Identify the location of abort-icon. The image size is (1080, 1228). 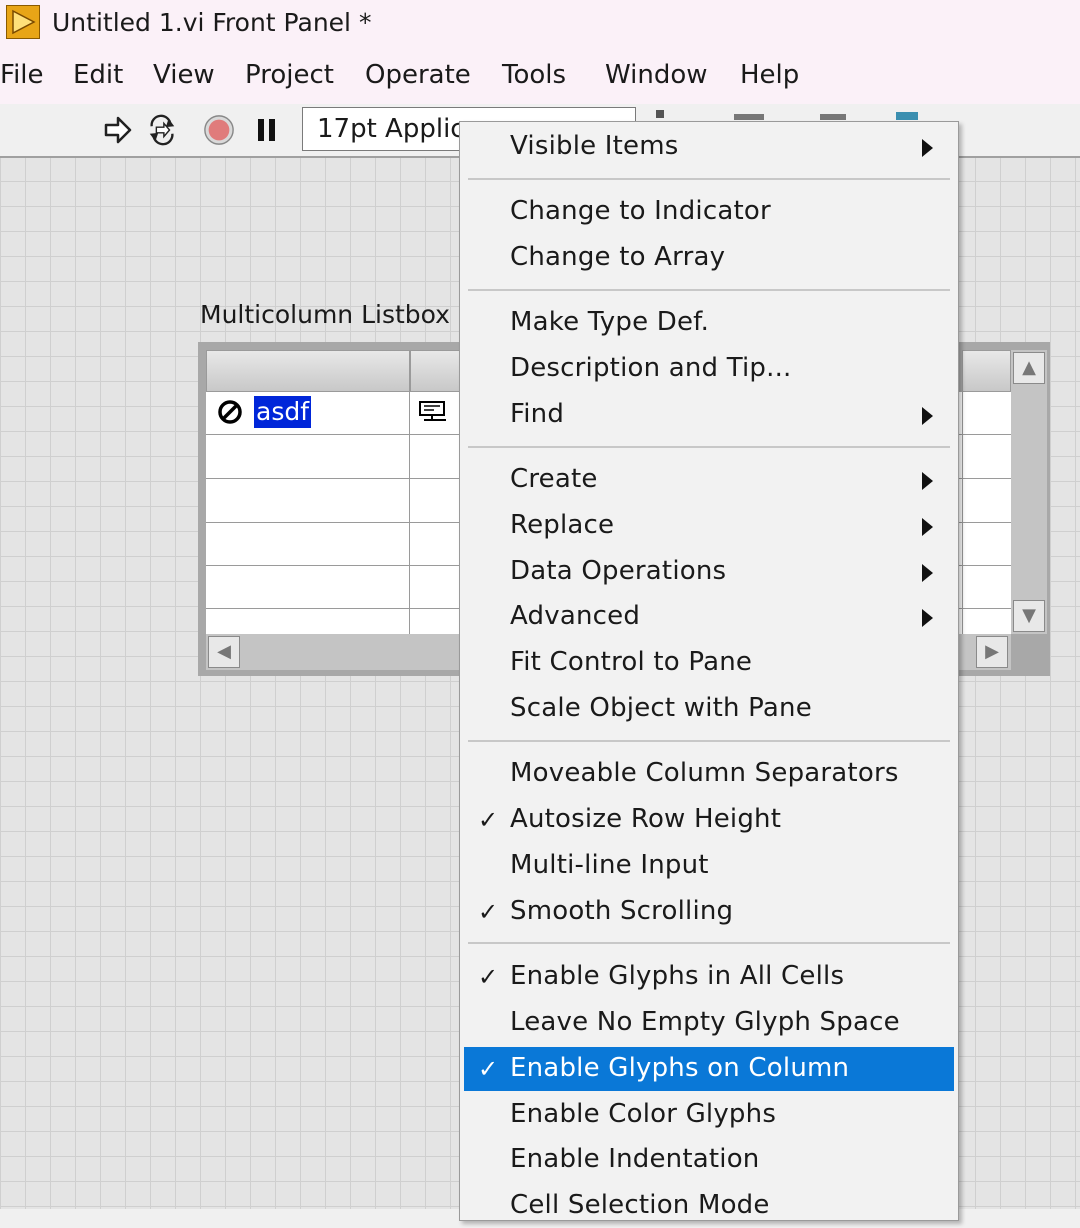
(219, 130).